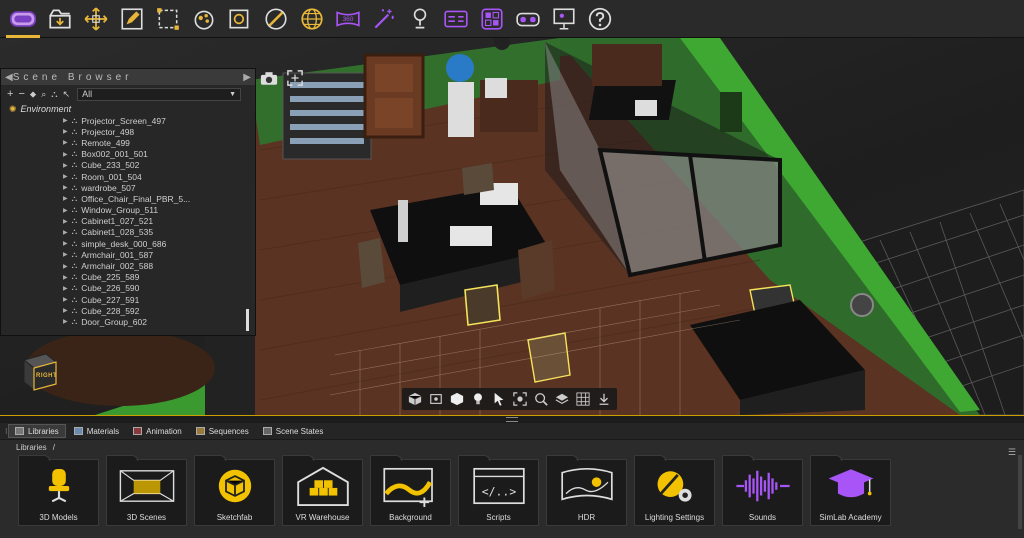 This screenshot has width=1024, height=538. I want to click on tab-sequences: Sequences, so click(222, 431).